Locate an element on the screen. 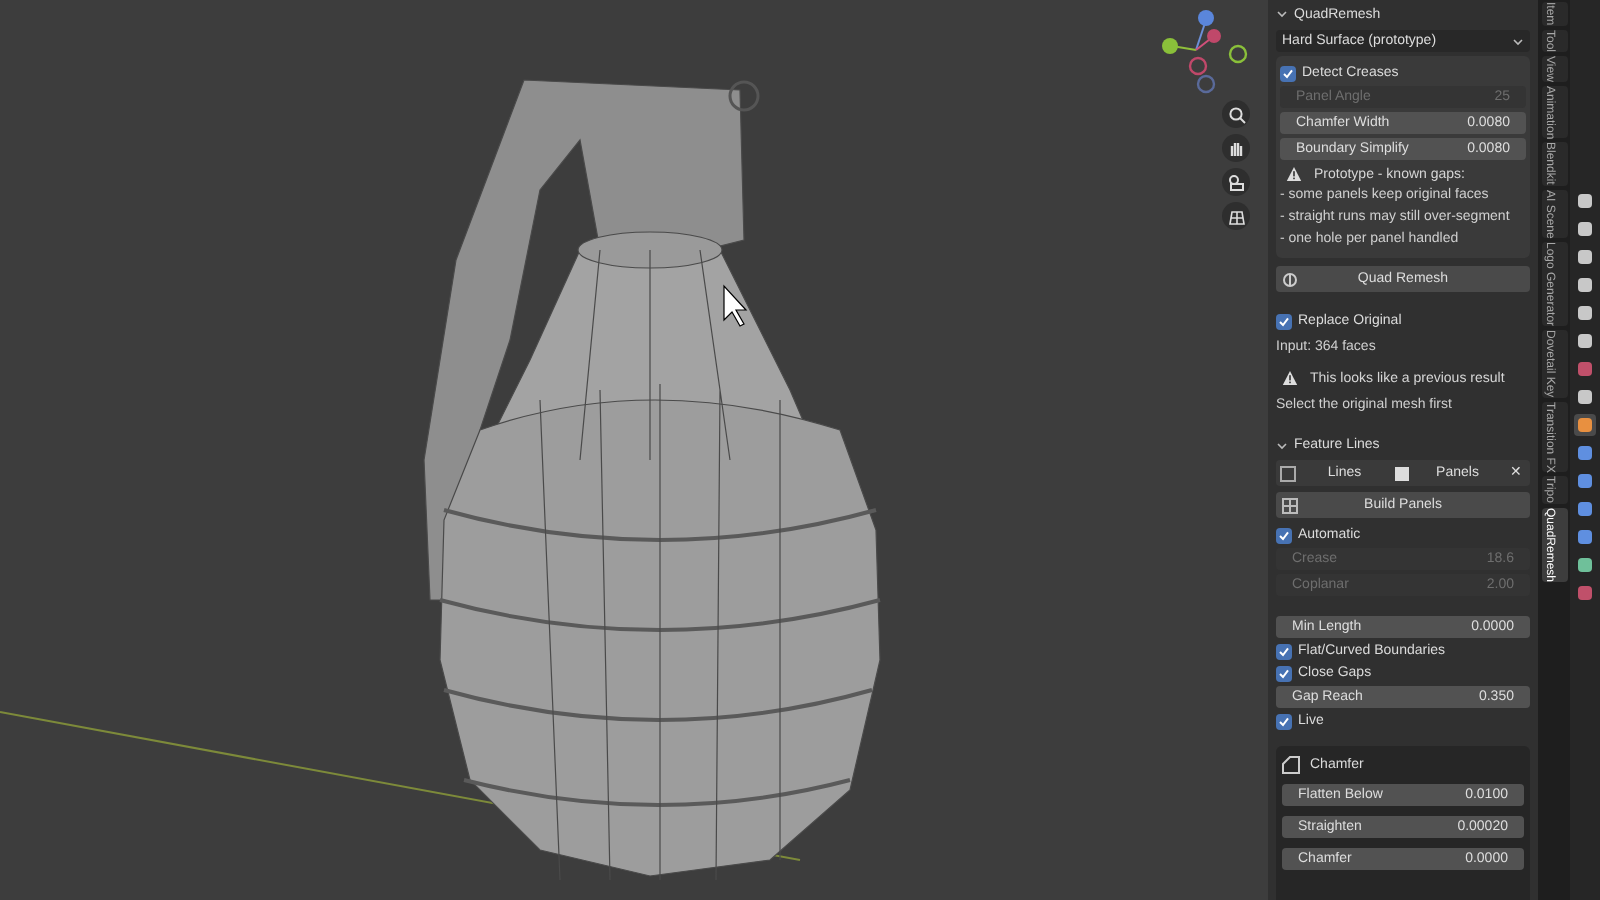 The height and width of the screenshot is (900, 1600). lines-icon is located at coordinates (1288, 473).